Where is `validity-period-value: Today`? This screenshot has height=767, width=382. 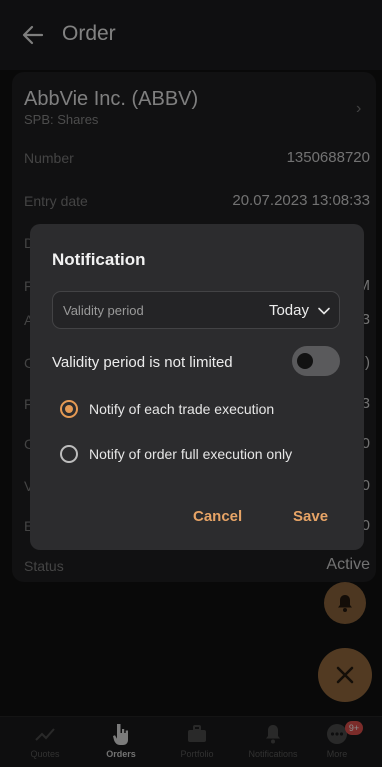 validity-period-value: Today is located at coordinates (288, 310).